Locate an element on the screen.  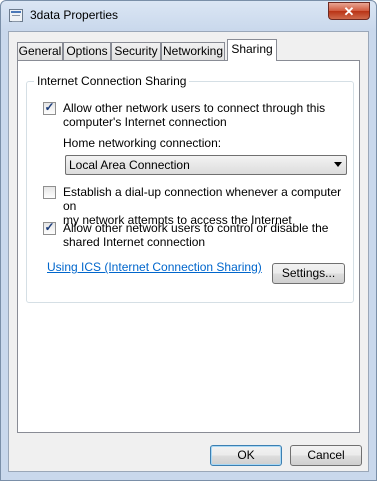
tab-options: Options is located at coordinates (87, 51).